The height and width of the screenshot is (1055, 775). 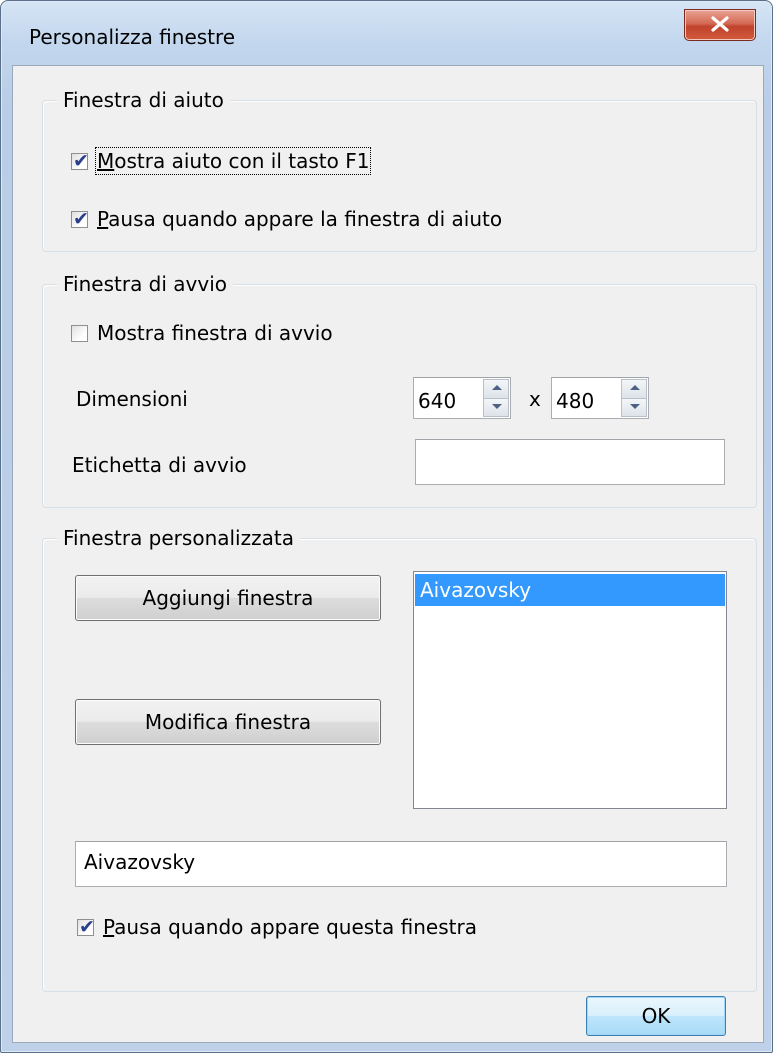 I want to click on ok-button: OK, so click(x=656, y=1016).